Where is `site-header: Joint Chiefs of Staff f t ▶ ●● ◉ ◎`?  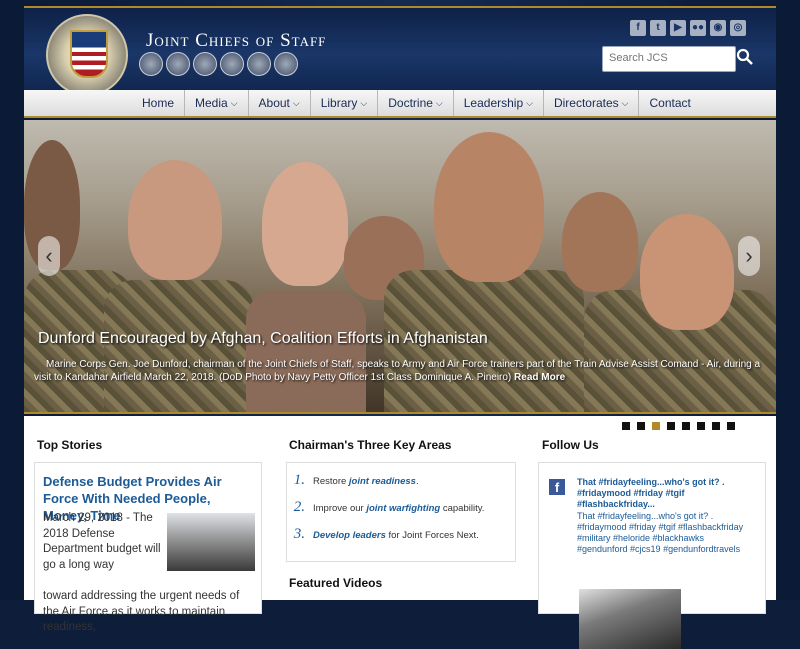
site-header: Joint Chiefs of Staff f t ▶ ●● ◉ ◎ is located at coordinates (400, 51).